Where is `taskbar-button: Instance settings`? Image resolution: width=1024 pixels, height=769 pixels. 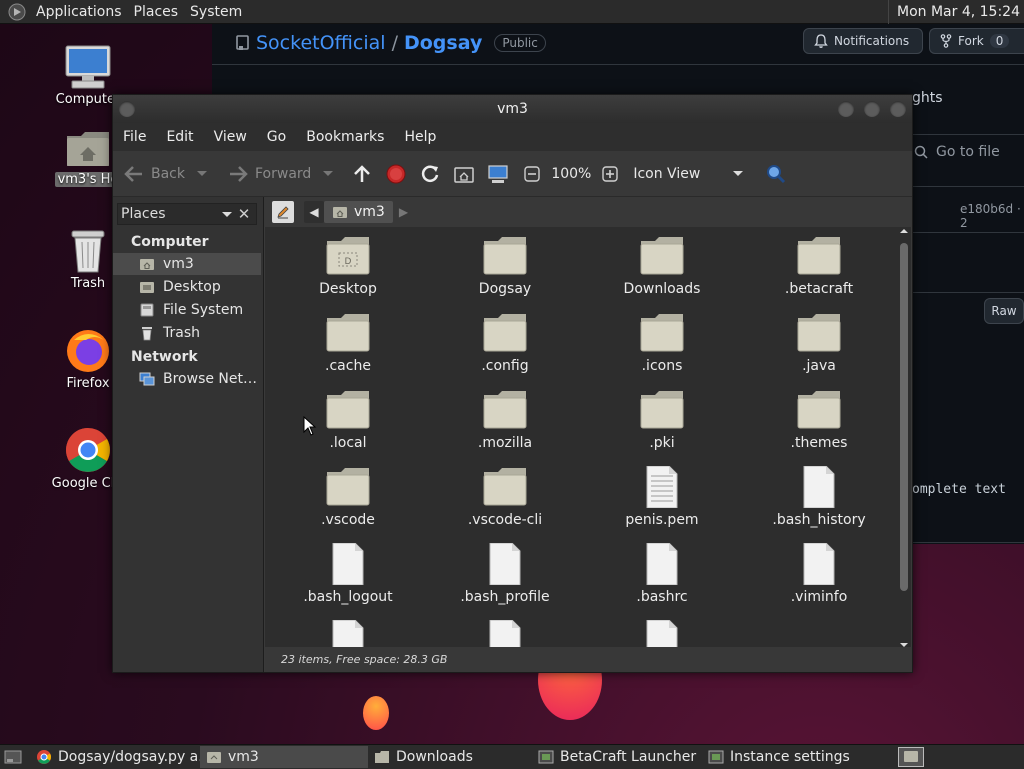 taskbar-button: Instance settings is located at coordinates (777, 757).